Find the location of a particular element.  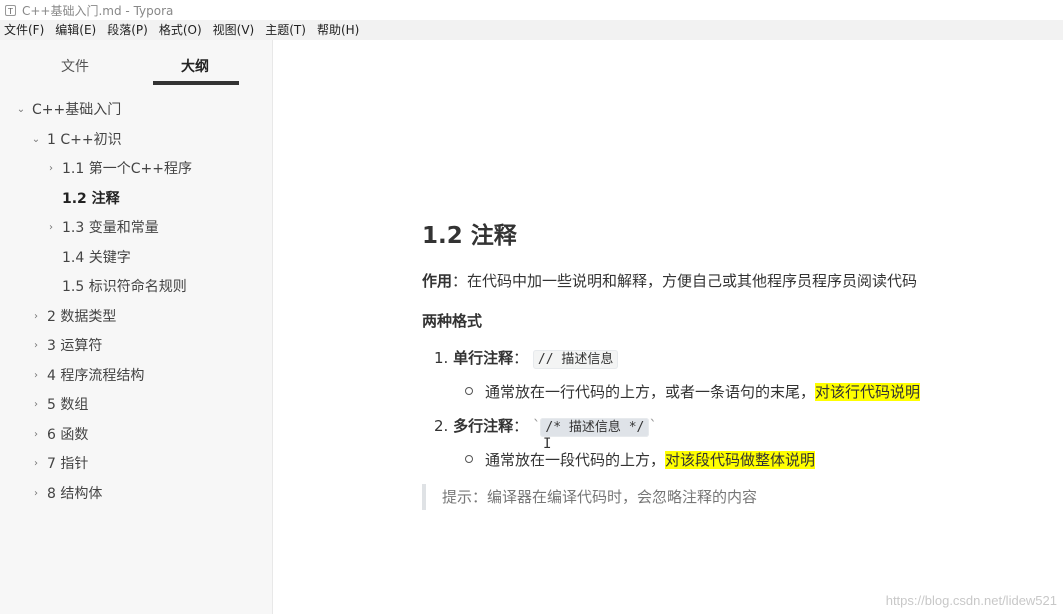

outline-item-label: 6 函数 is located at coordinates (68, 435).